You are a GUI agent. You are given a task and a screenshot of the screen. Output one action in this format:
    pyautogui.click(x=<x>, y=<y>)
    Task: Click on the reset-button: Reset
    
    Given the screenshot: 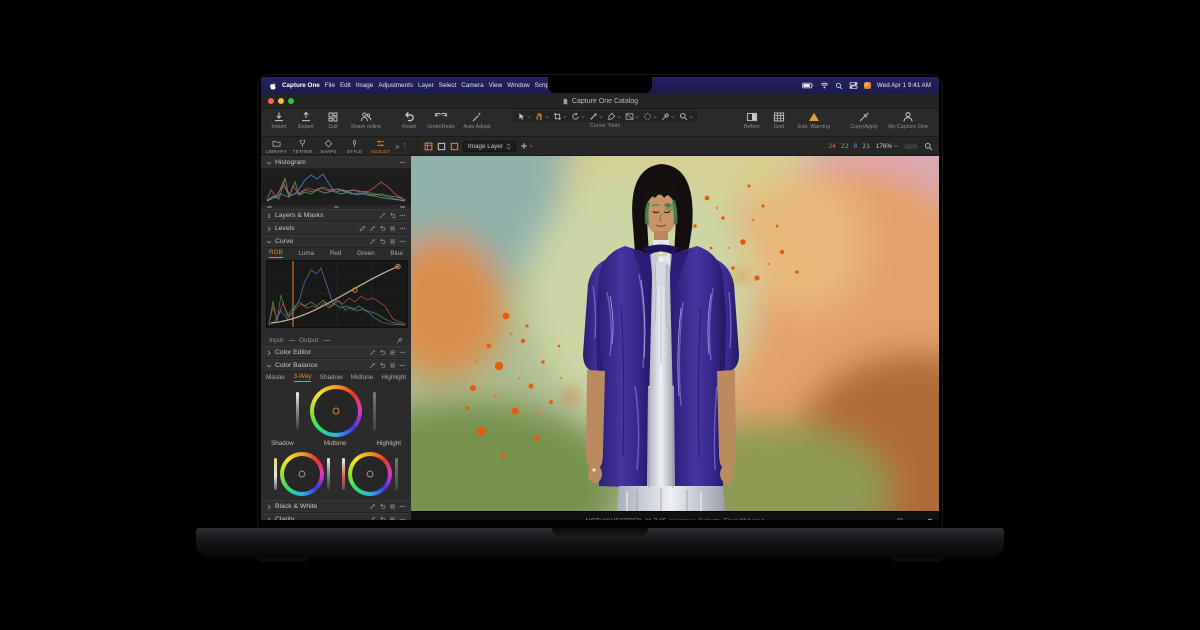 What is the action you would take?
    pyautogui.click(x=409, y=120)
    